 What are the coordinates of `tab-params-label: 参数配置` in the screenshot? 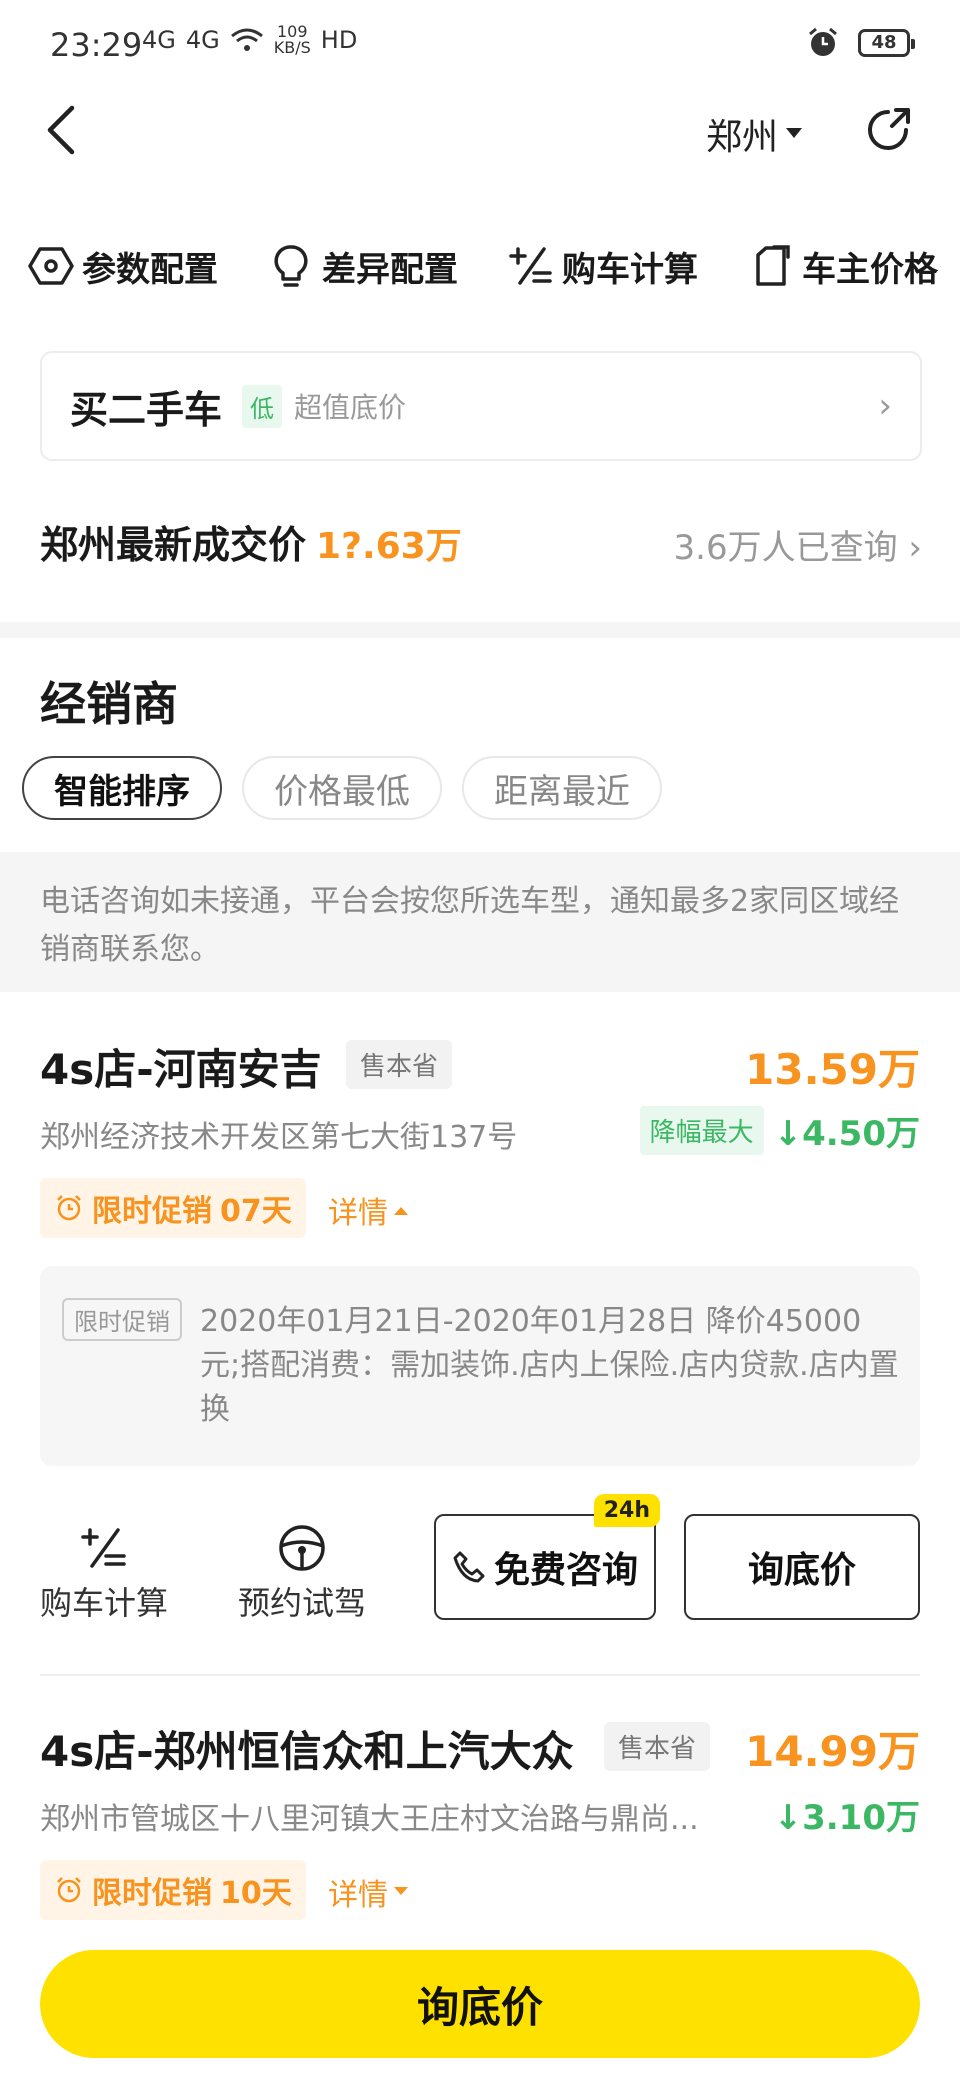 It's located at (150, 269).